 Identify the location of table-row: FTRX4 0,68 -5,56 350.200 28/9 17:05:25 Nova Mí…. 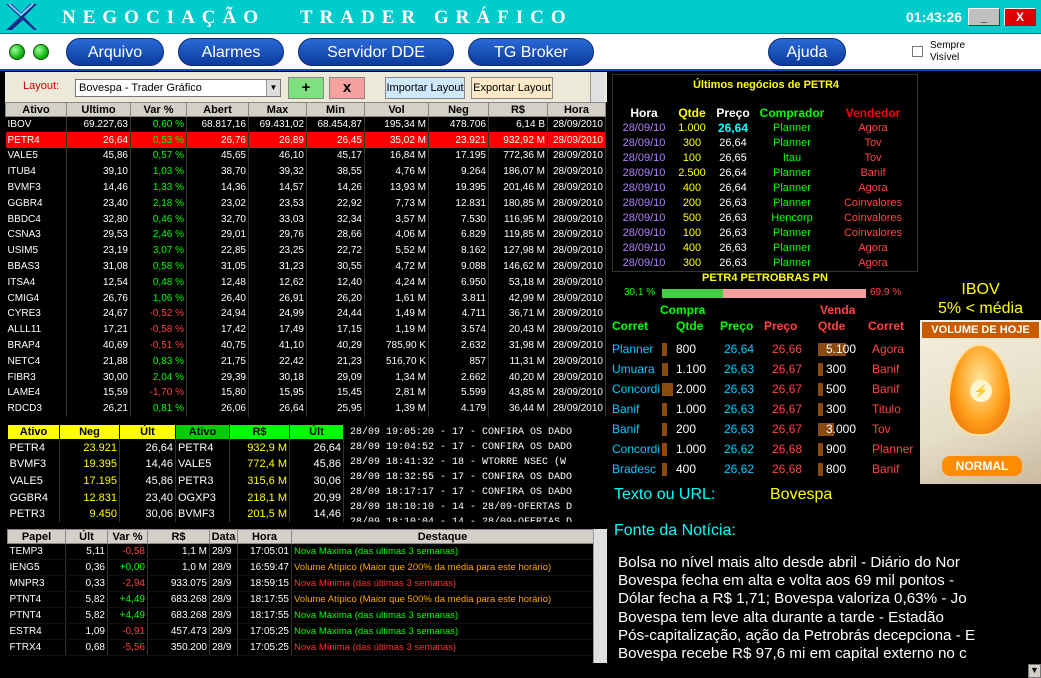
(300, 647).